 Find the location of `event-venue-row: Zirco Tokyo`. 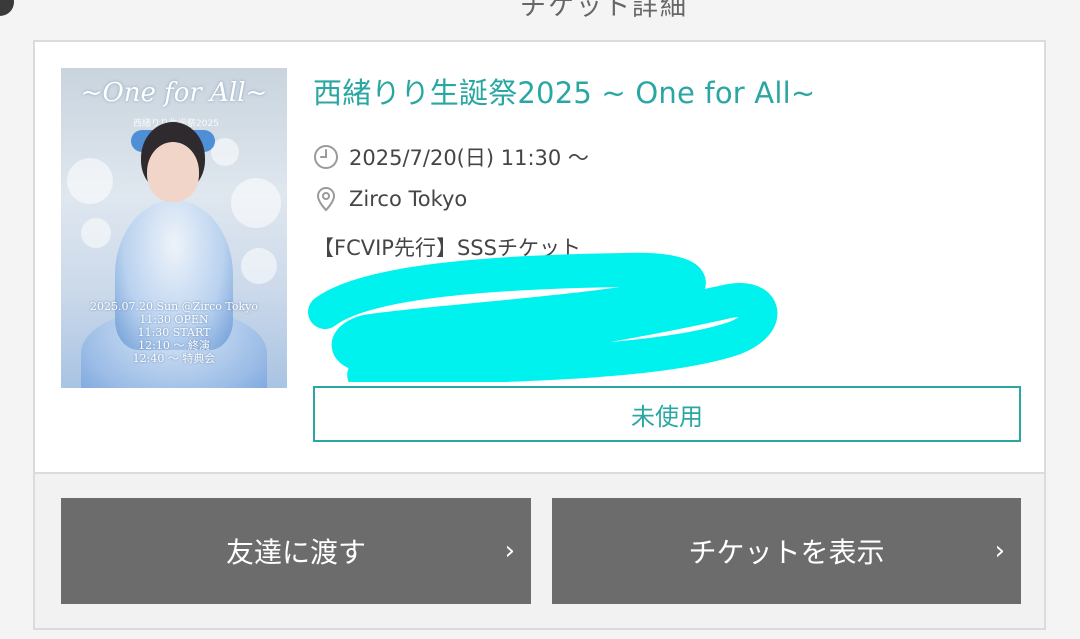

event-venue-row: Zirco Tokyo is located at coordinates (390, 199).